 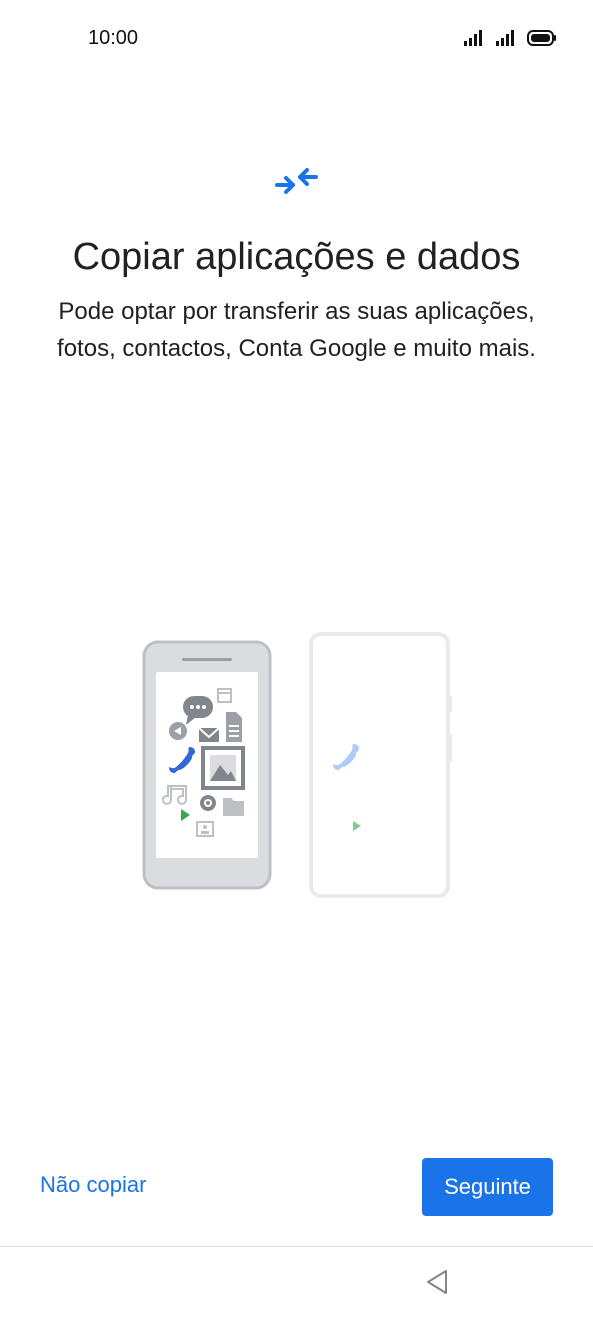 I want to click on battery-icon, so click(x=541, y=38).